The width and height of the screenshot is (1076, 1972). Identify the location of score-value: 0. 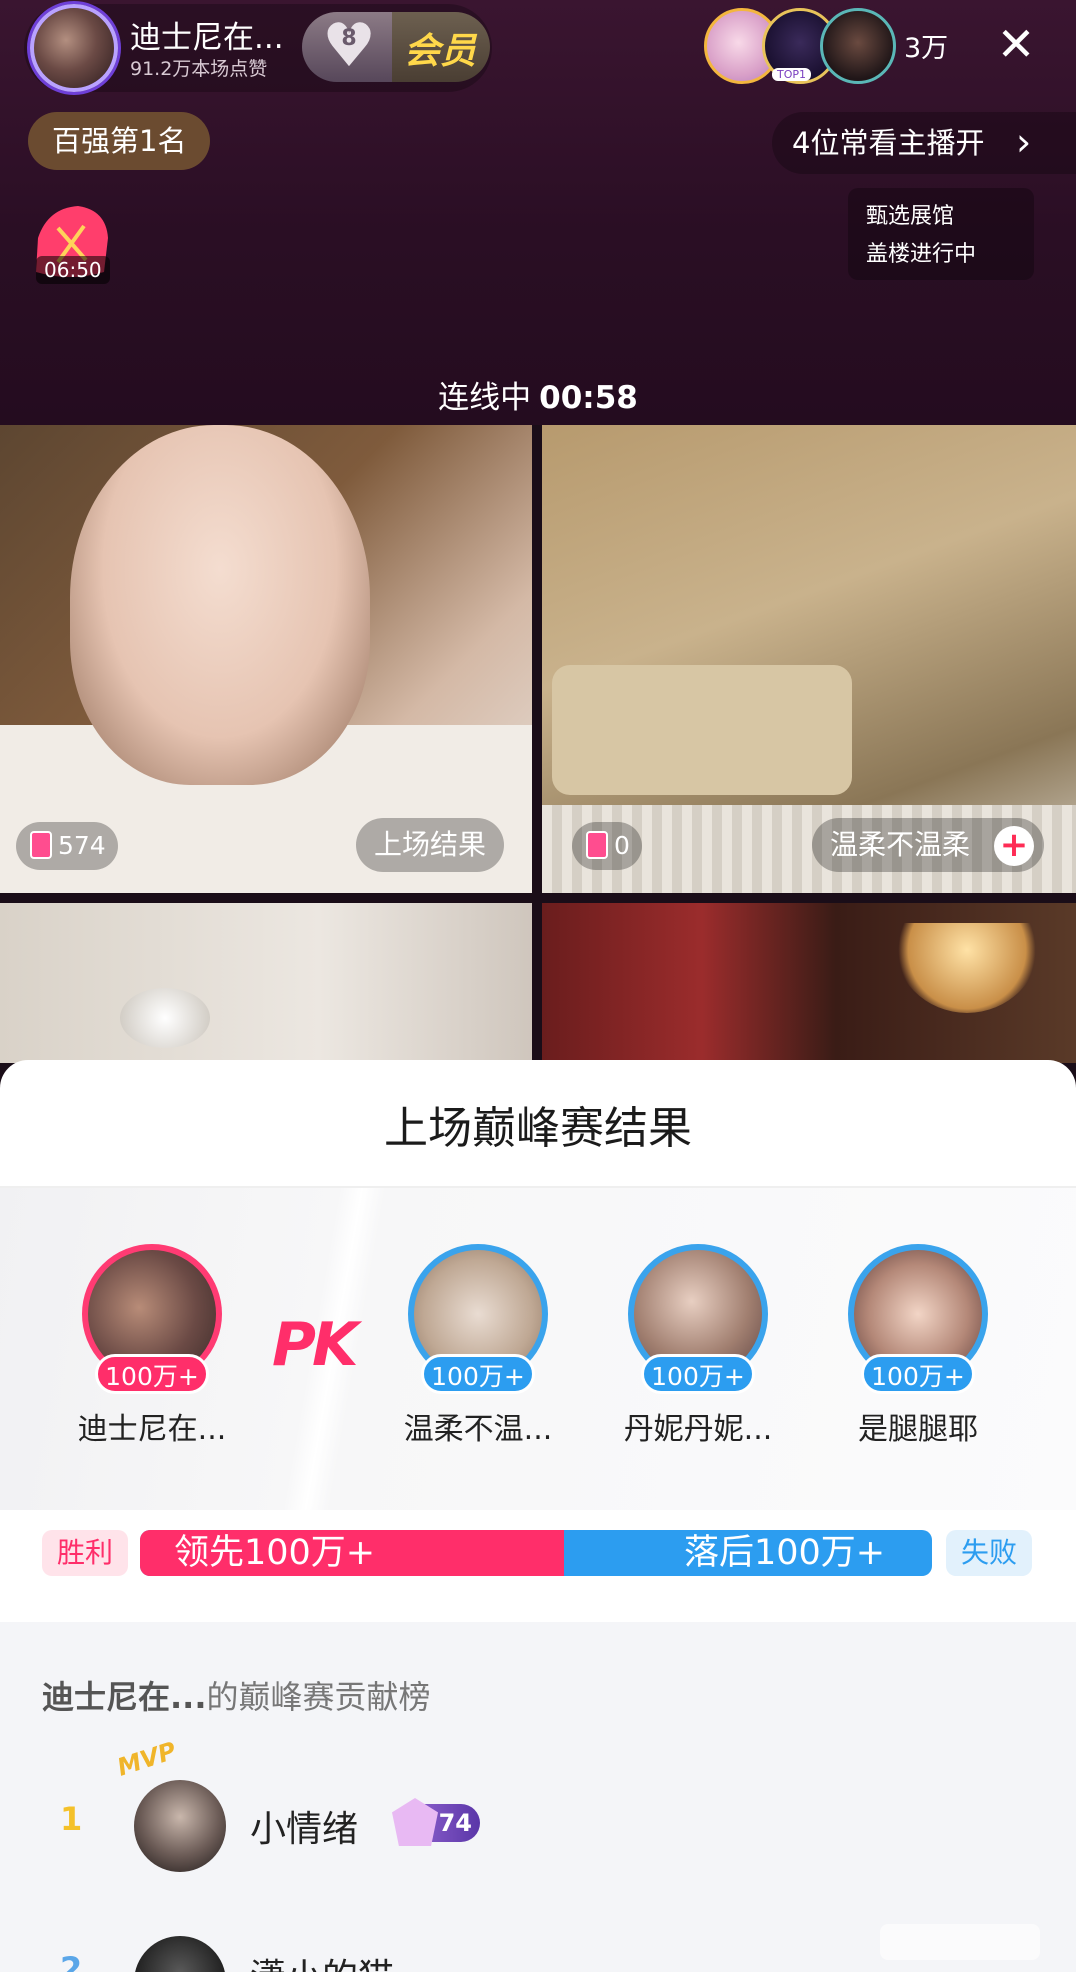
(622, 845).